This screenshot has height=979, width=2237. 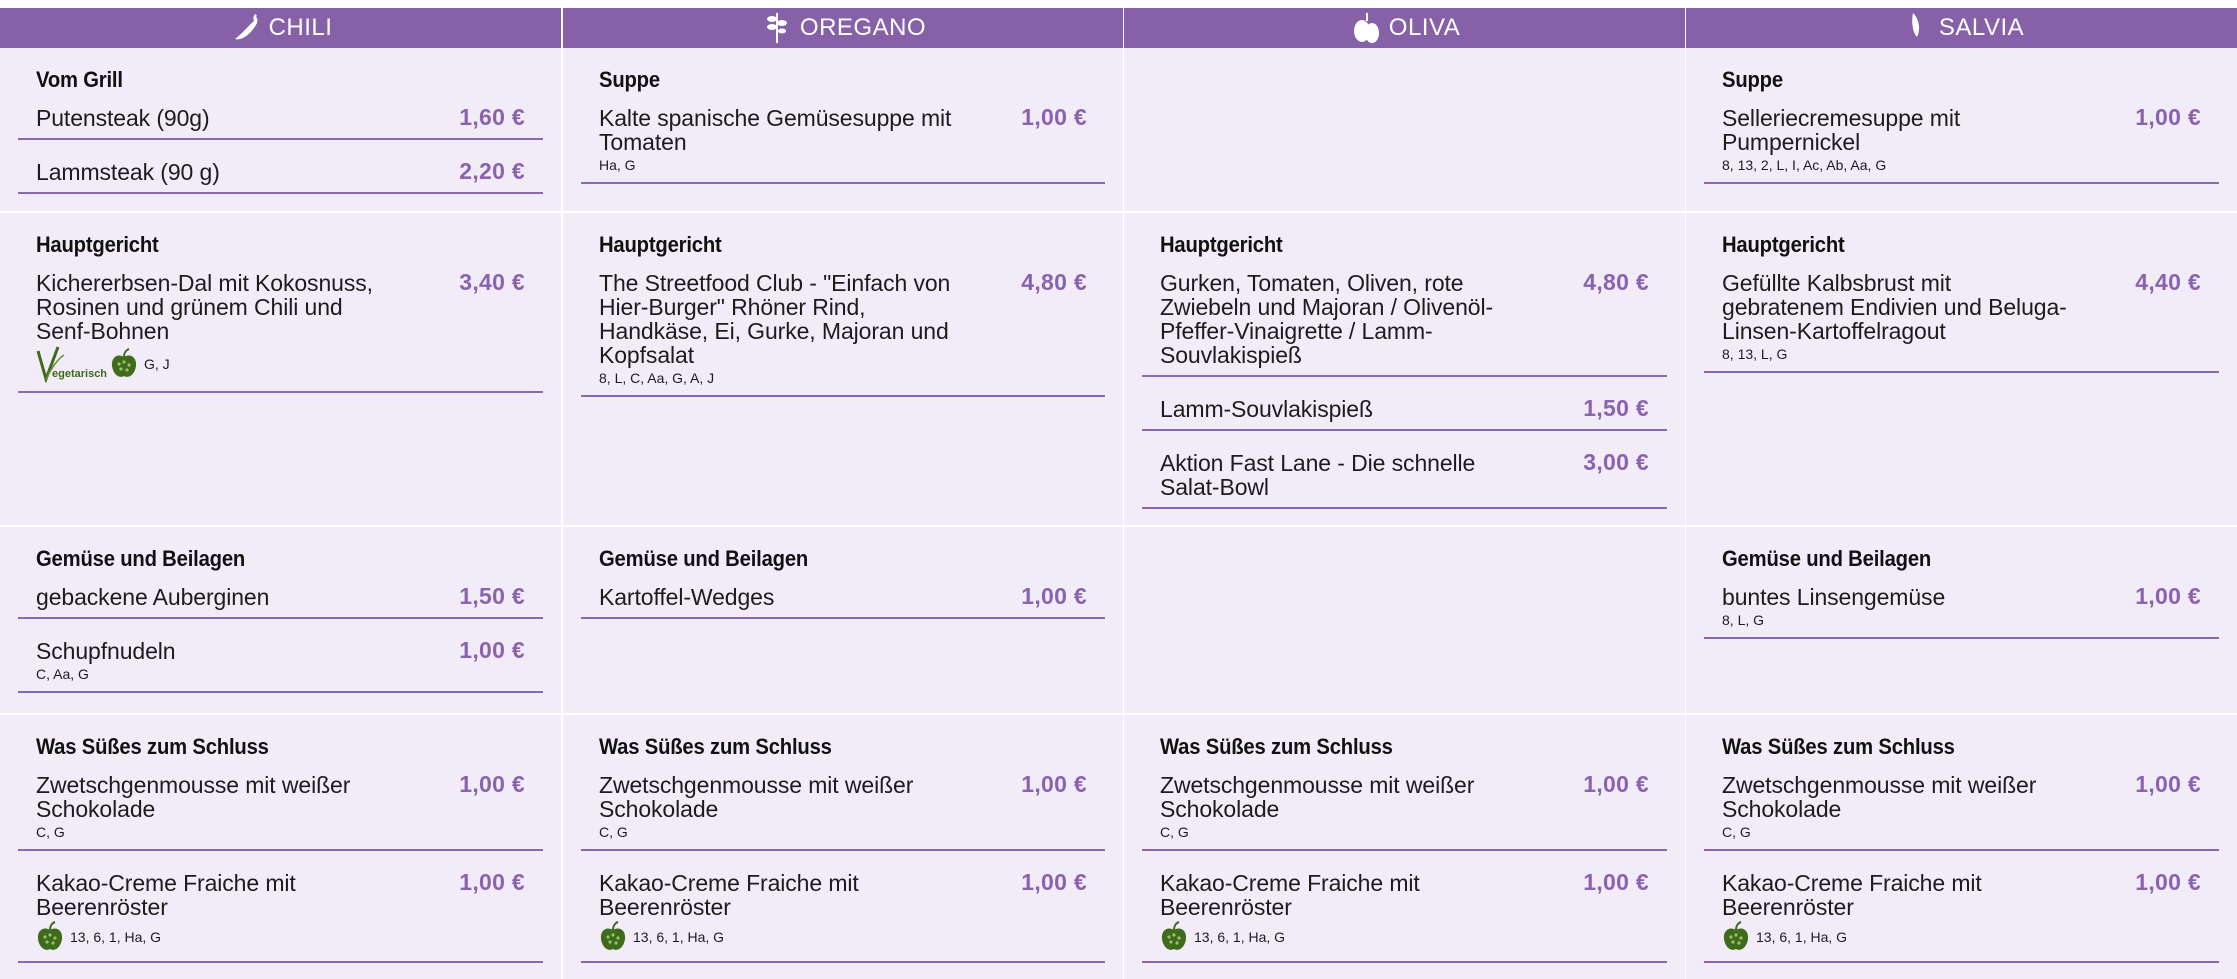 What do you see at coordinates (289, 674) in the screenshot?
I see `allergen-line: C, Aa, G` at bounding box center [289, 674].